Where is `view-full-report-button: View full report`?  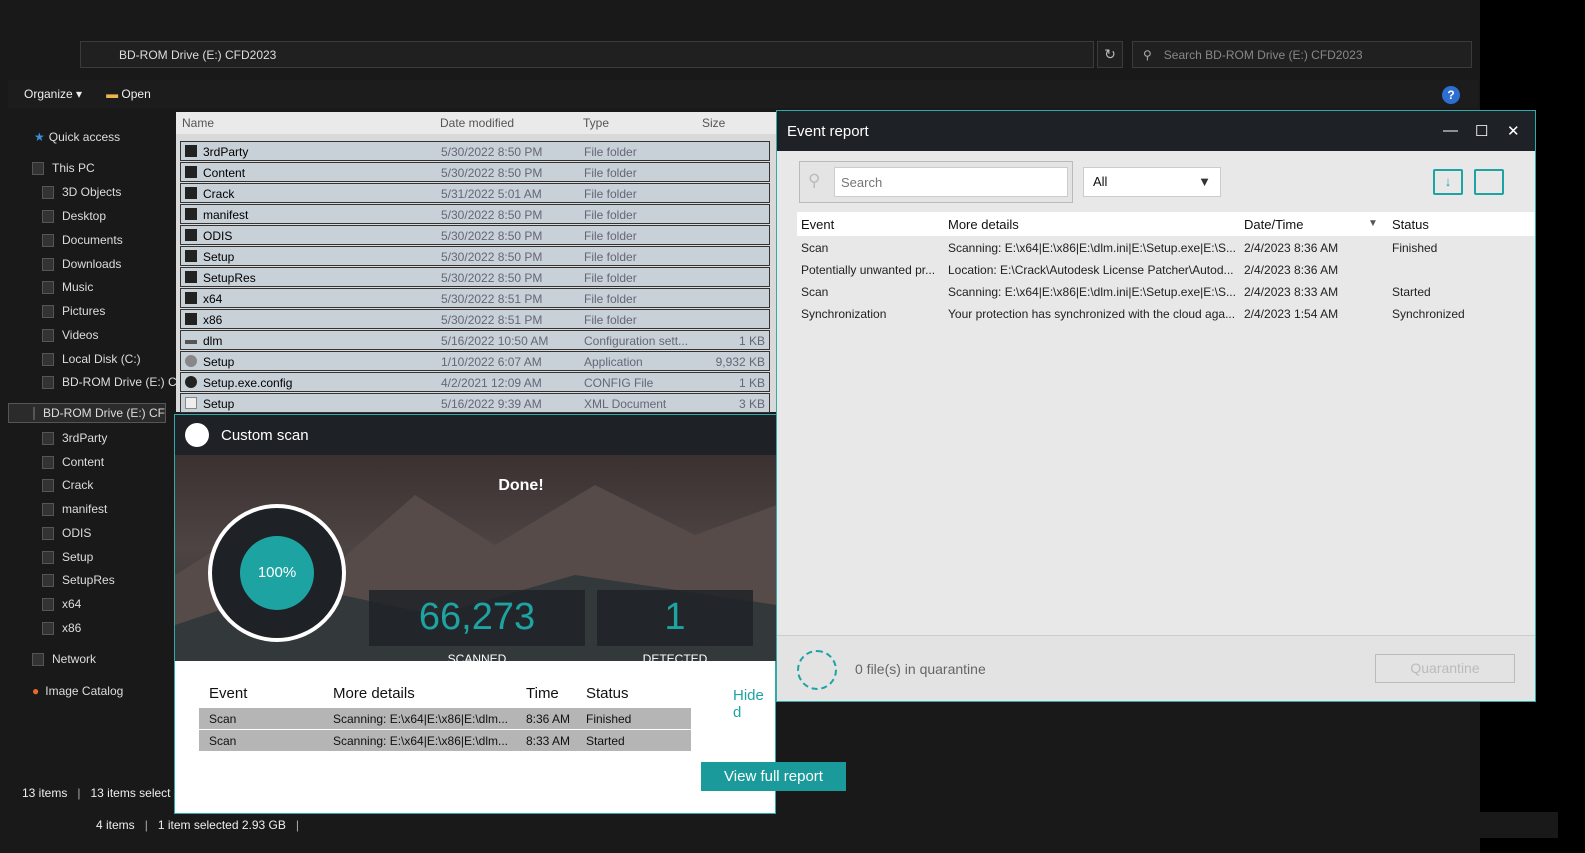 view-full-report-button: View full report is located at coordinates (773, 776).